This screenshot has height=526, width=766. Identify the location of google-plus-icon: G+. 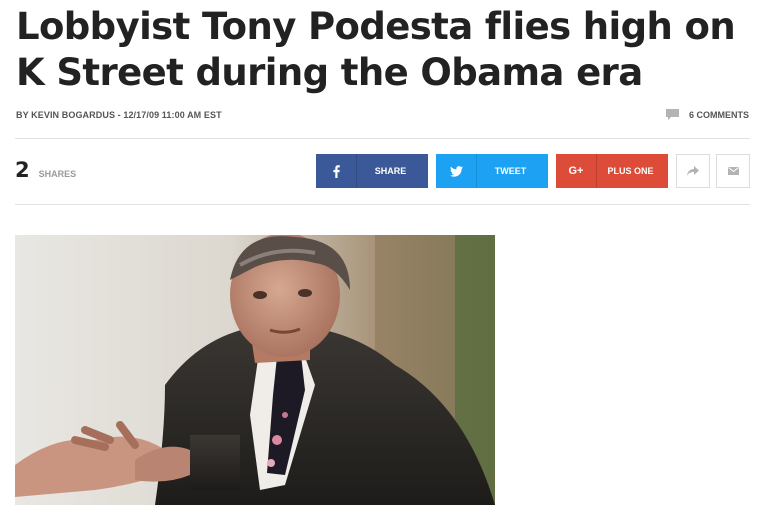
(576, 171).